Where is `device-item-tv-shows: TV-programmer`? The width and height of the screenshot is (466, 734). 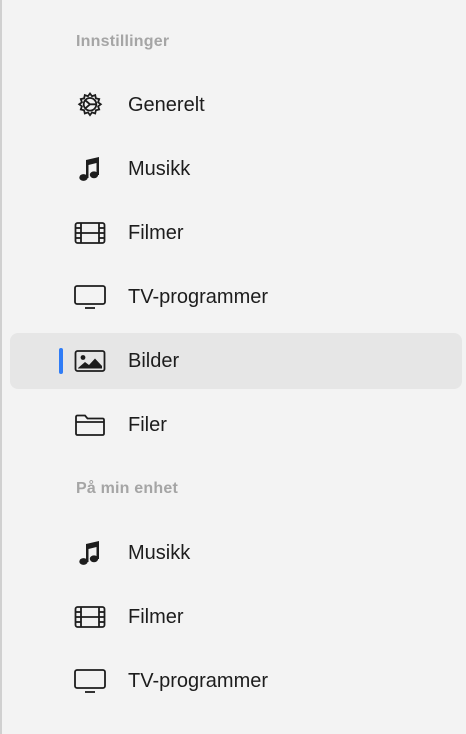
device-item-tv-shows: TV-programmer is located at coordinates (236, 681).